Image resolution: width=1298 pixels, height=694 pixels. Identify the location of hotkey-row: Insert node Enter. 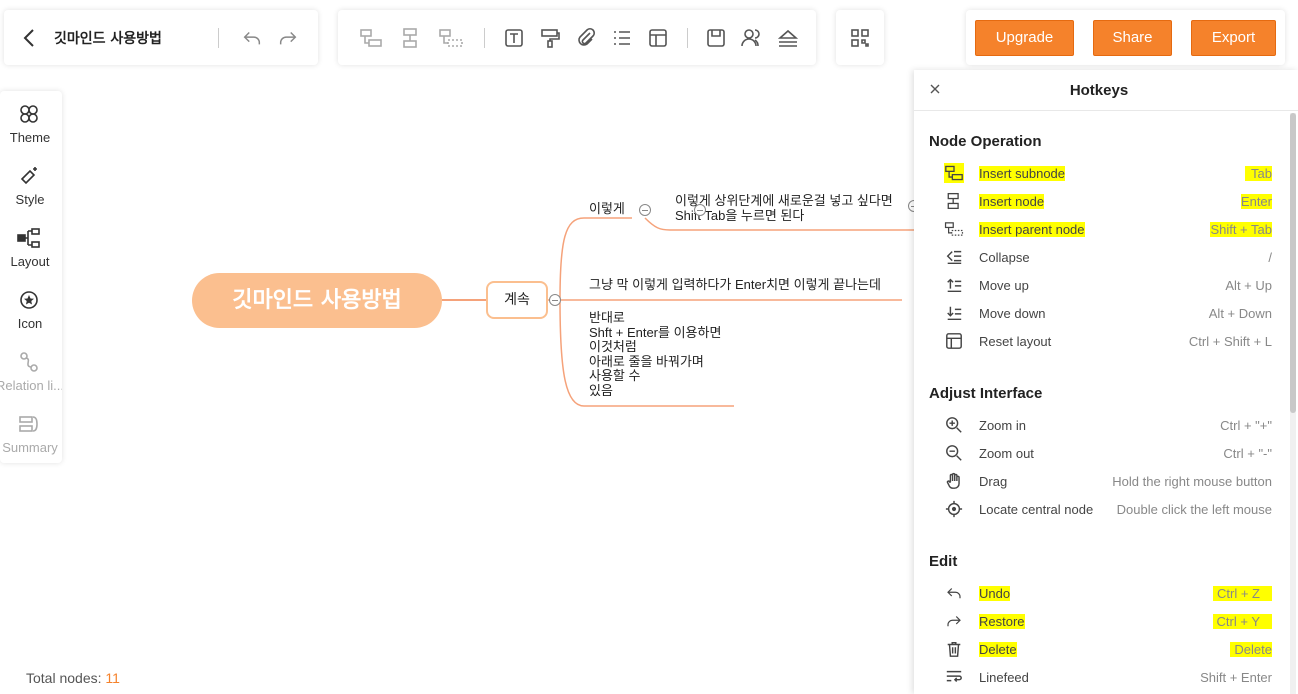
(1106, 202).